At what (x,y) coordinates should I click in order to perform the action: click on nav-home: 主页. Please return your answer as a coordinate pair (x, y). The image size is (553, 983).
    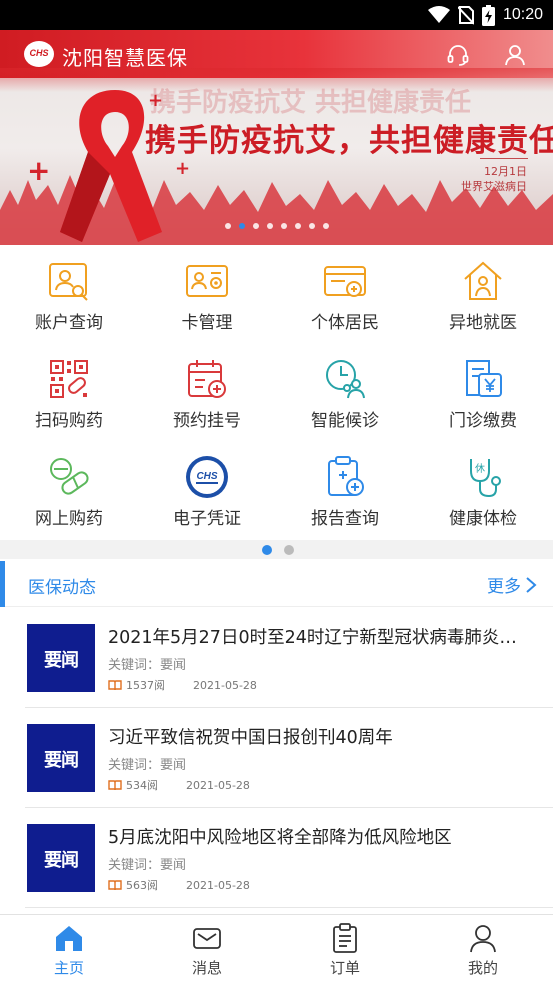
    Looking at the image, I should click on (69, 949).